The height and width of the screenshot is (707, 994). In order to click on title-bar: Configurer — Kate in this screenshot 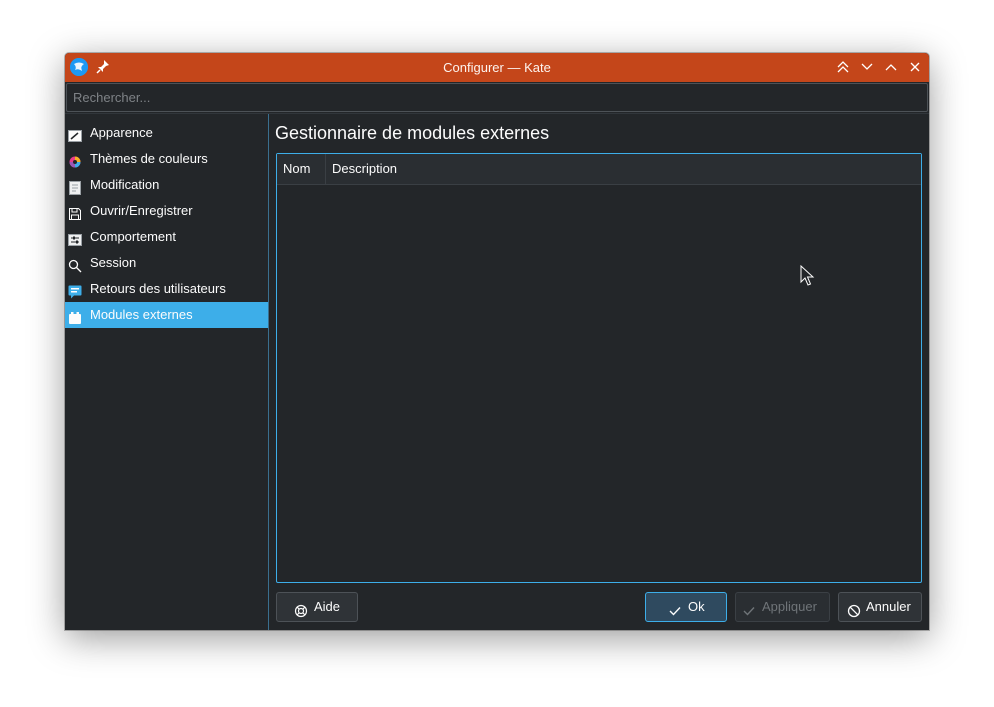, I will do `click(497, 67)`.